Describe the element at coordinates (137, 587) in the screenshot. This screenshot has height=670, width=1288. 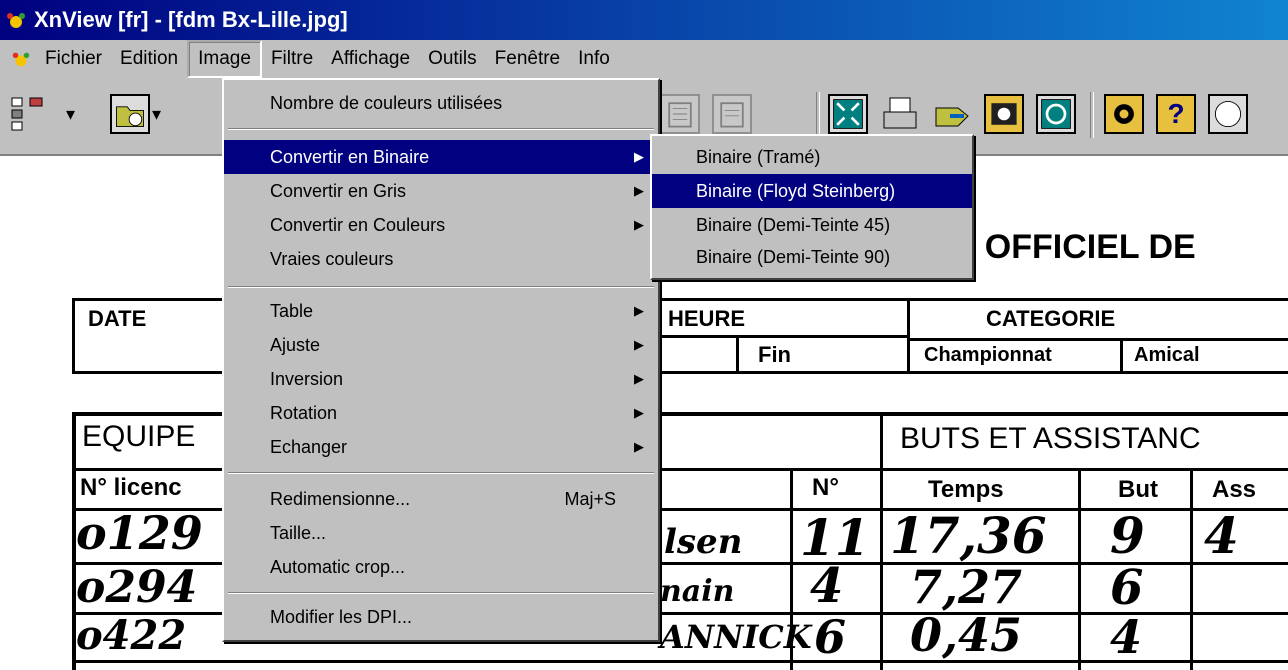
I see `handwritten-licence: o294` at that location.